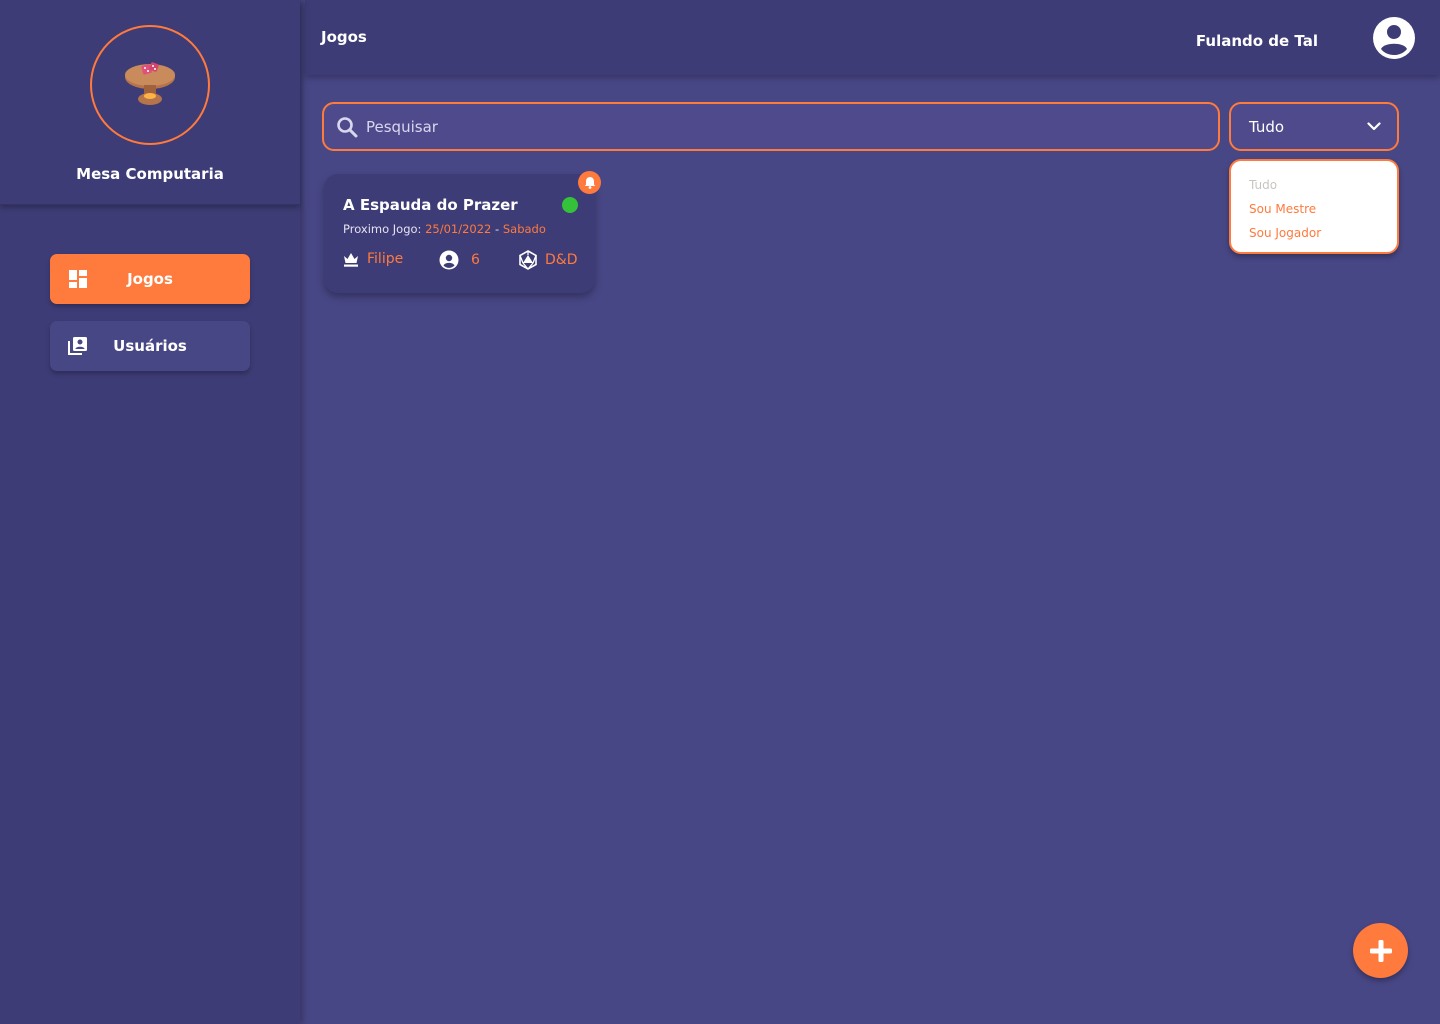  What do you see at coordinates (1323, 236) in the screenshot?
I see `filter-option-sou-jogador: Sou Jogador` at bounding box center [1323, 236].